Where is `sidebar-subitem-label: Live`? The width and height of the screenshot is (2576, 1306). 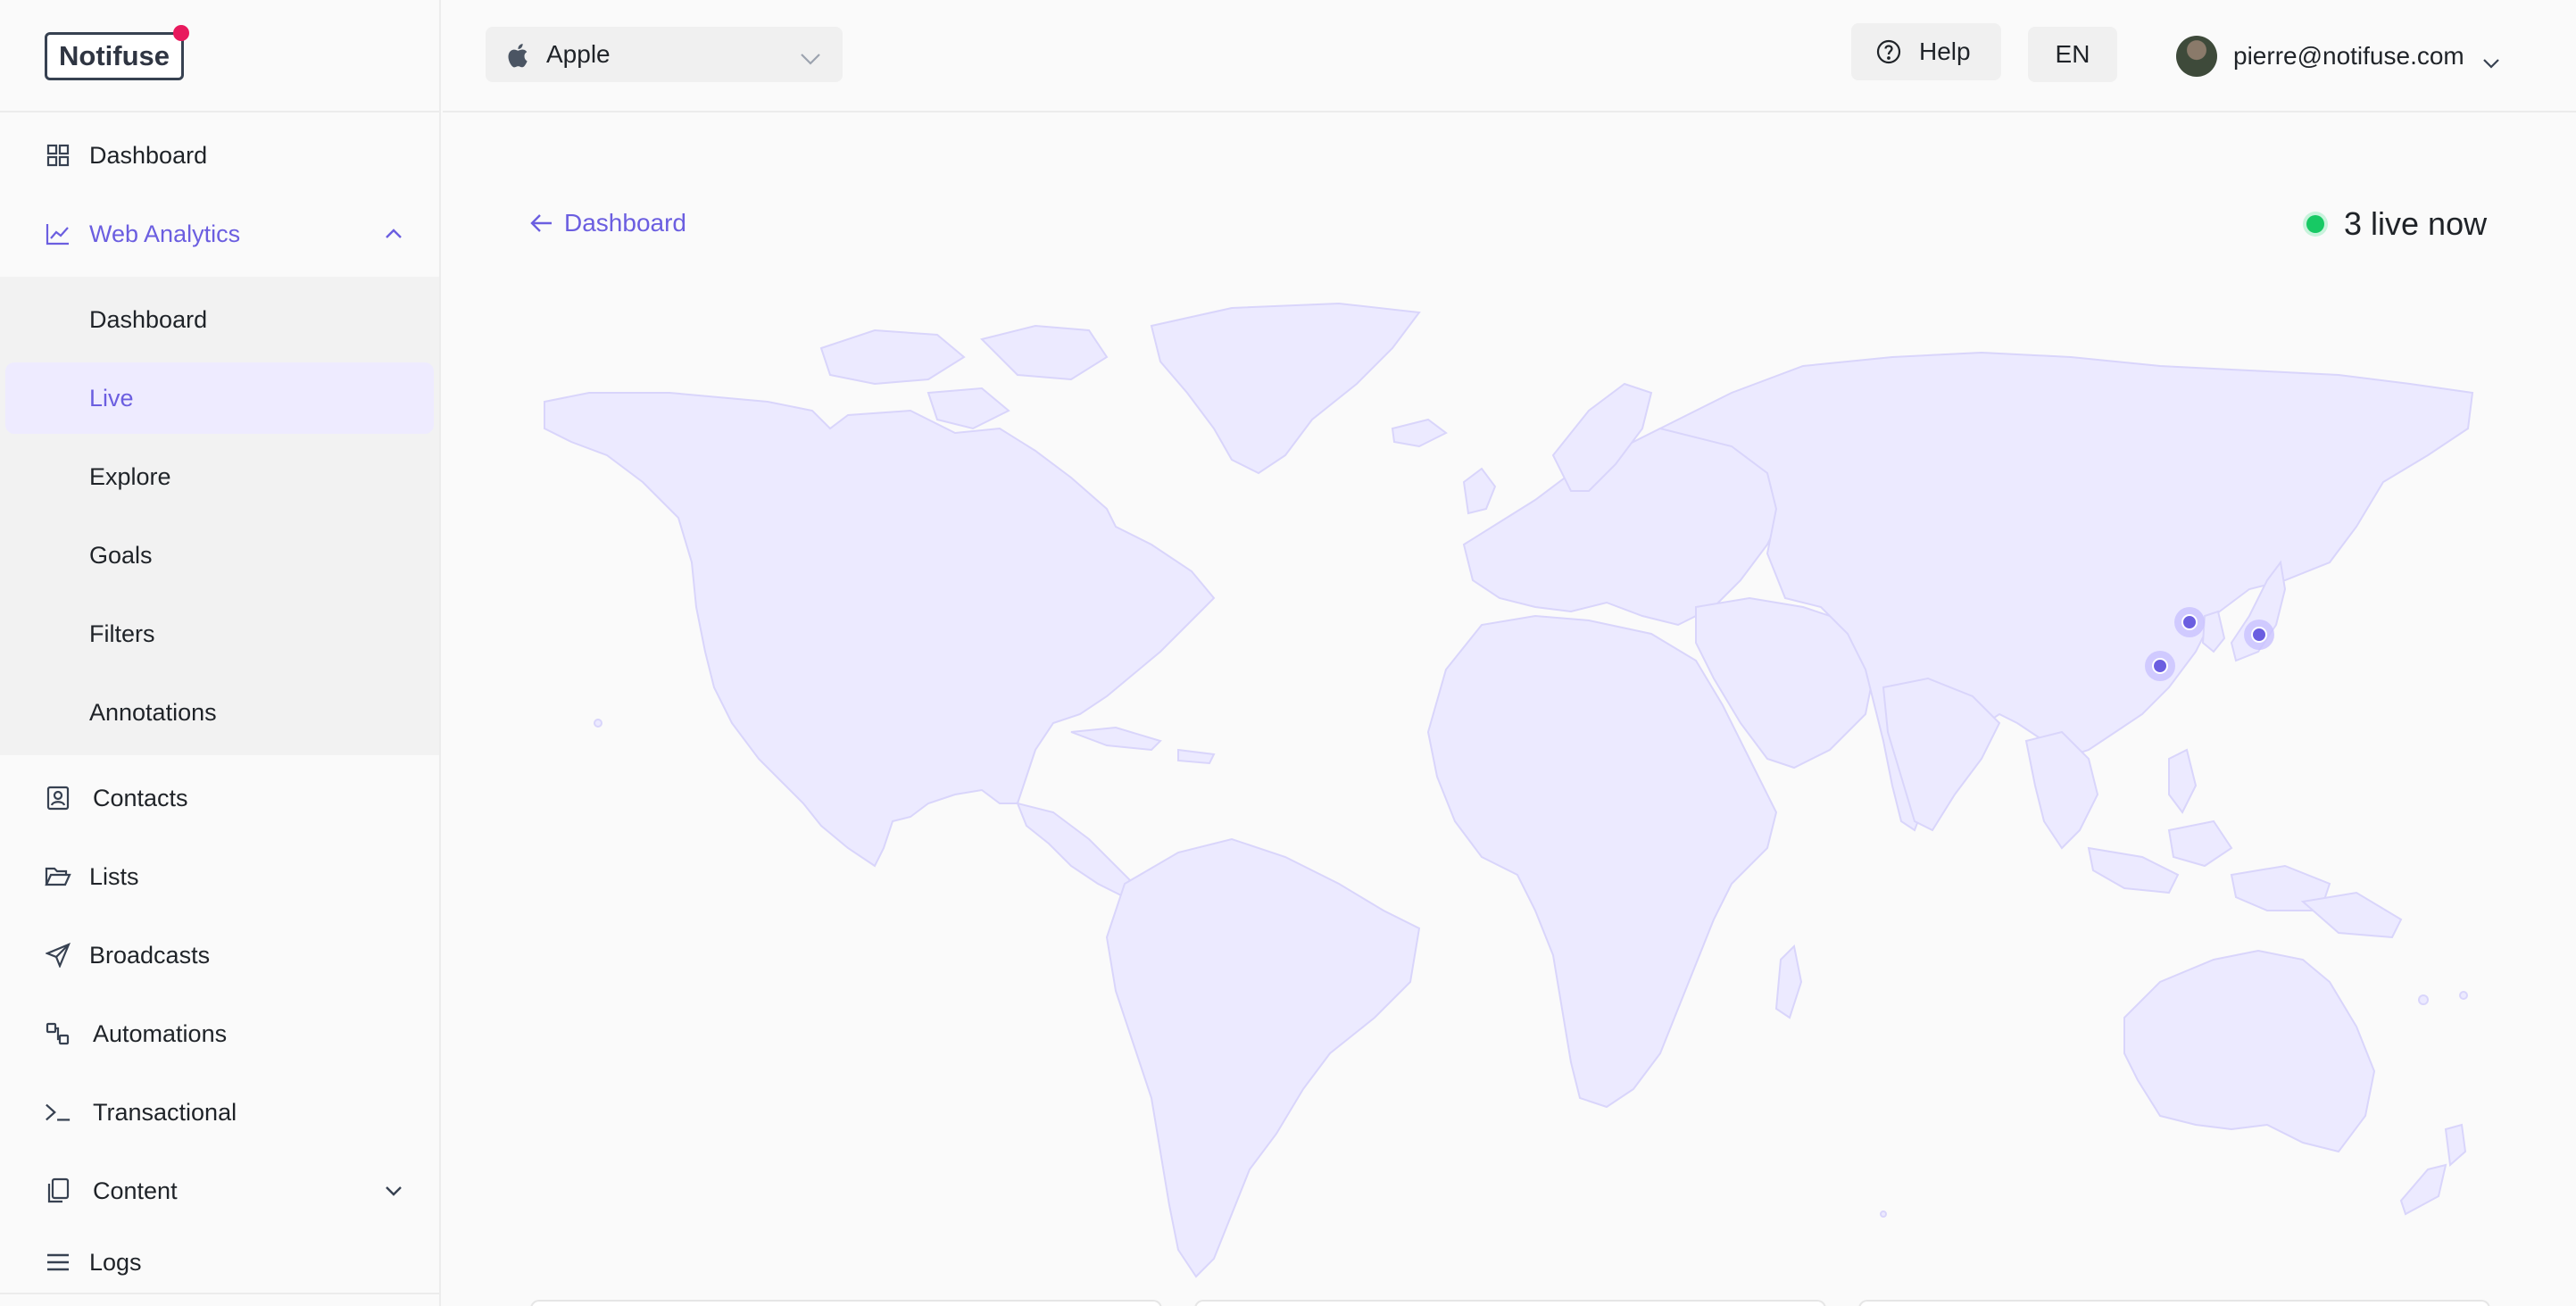 sidebar-subitem-label: Live is located at coordinates (112, 398).